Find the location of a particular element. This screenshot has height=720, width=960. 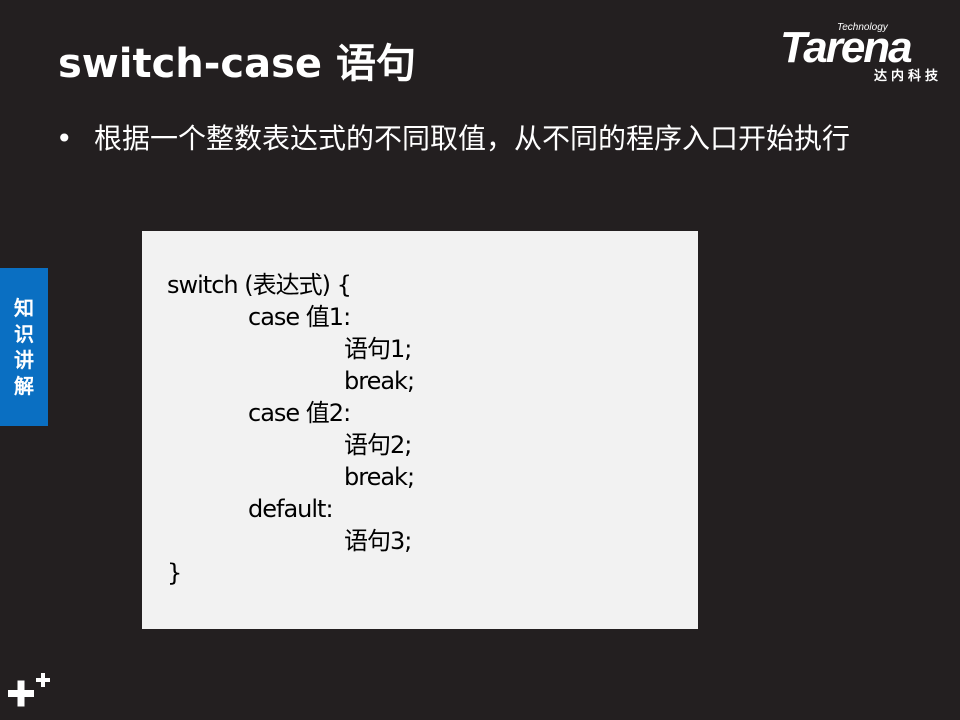

logo-subtitle: 达内科技 is located at coordinates (907, 76).